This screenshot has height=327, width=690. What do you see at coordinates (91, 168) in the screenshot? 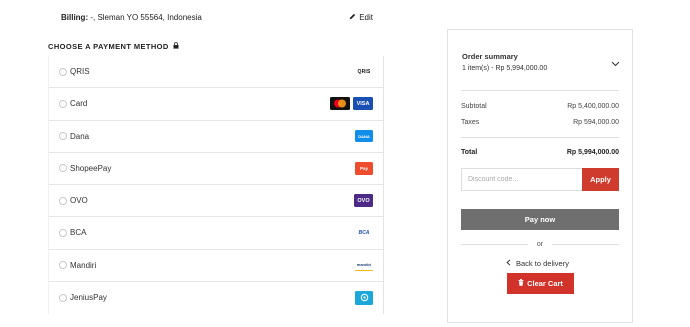
I see `payment-option-label: ShopeePay` at bounding box center [91, 168].